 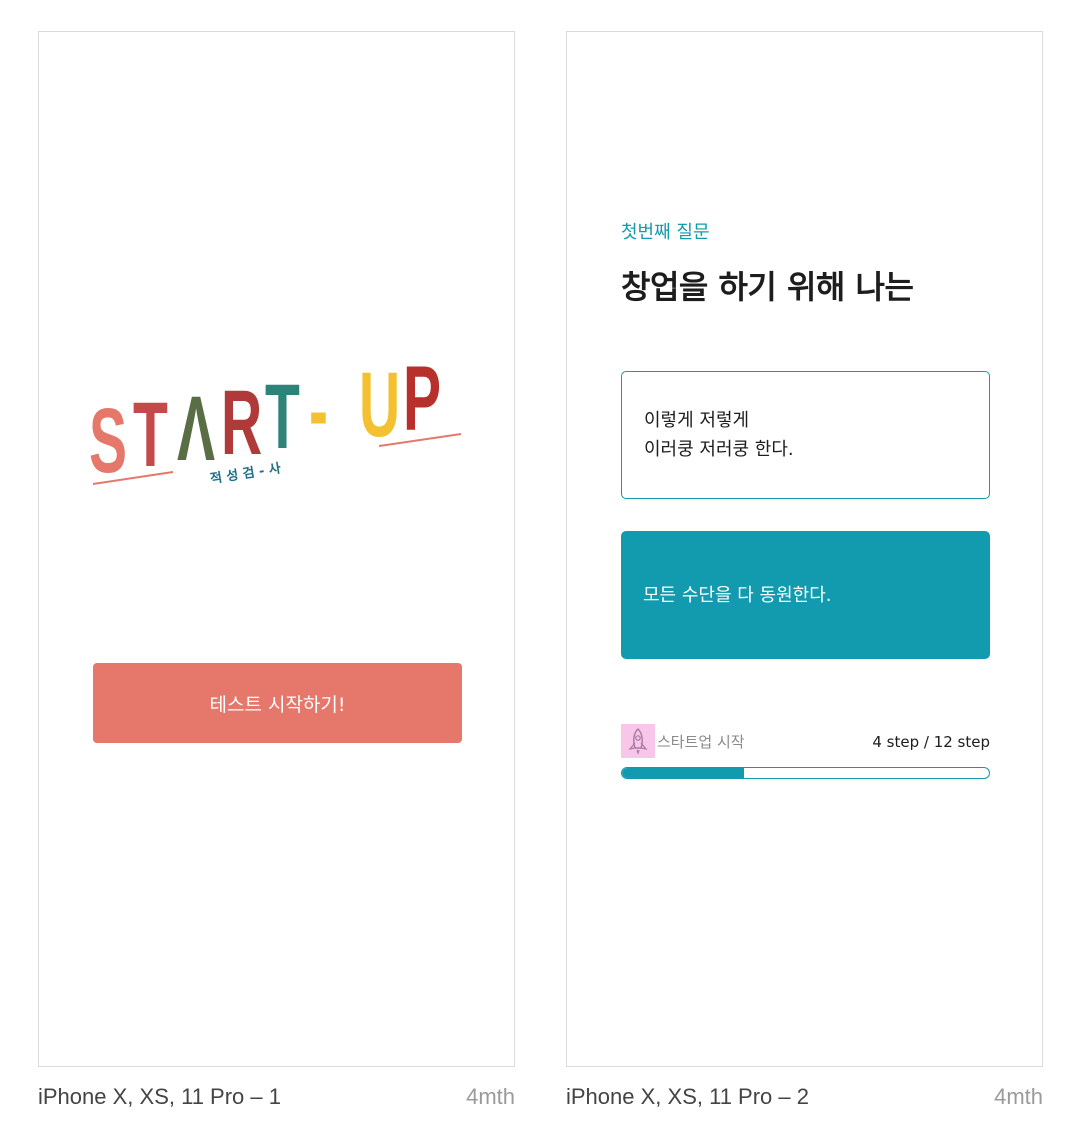 I want to click on frame-name: iPhone X, XS, 11 Pro – 1, so click(x=159, y=1097).